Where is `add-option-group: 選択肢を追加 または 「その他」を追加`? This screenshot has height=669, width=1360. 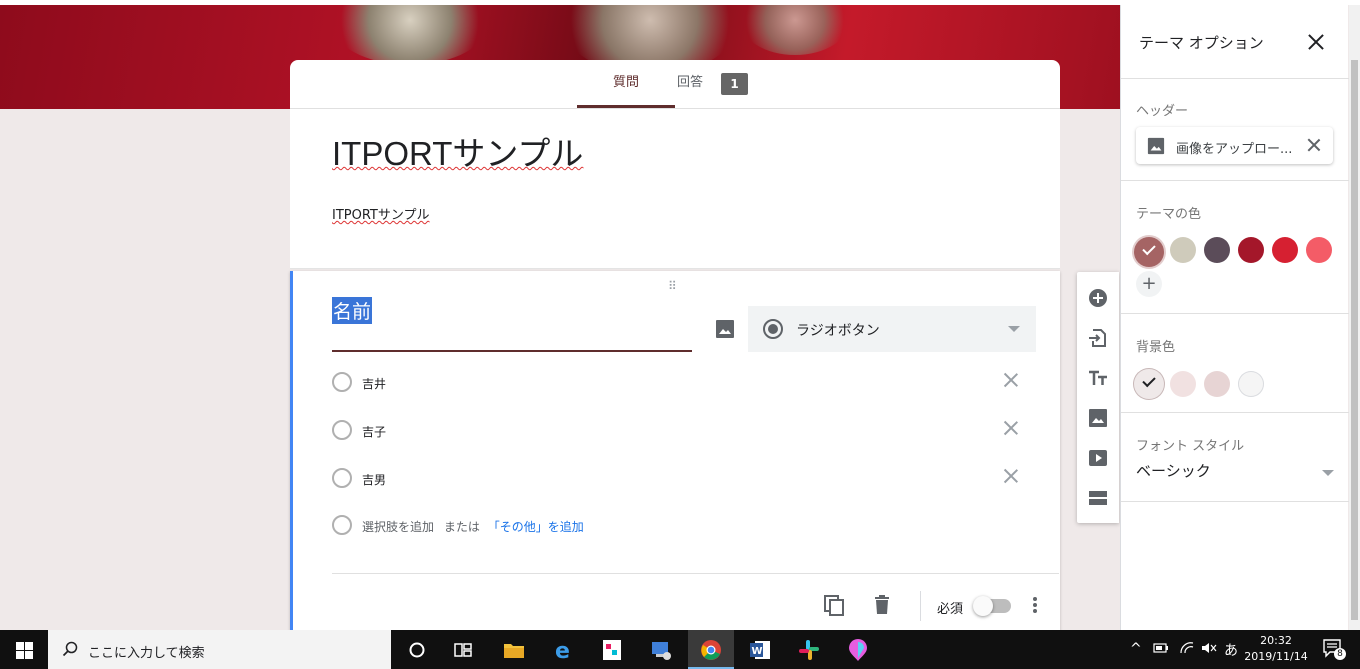
add-option-group: 選択肢を追加 または 「その他」を追加 is located at coordinates (473, 526).